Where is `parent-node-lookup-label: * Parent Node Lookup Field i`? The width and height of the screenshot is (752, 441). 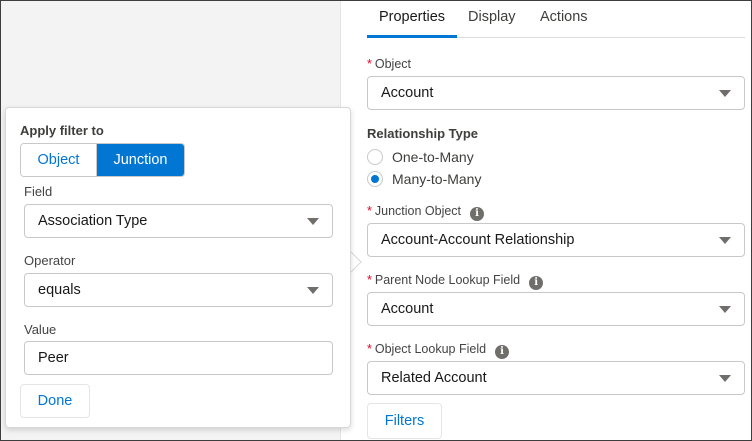
parent-node-lookup-label: * Parent Node Lookup Field i is located at coordinates (455, 281).